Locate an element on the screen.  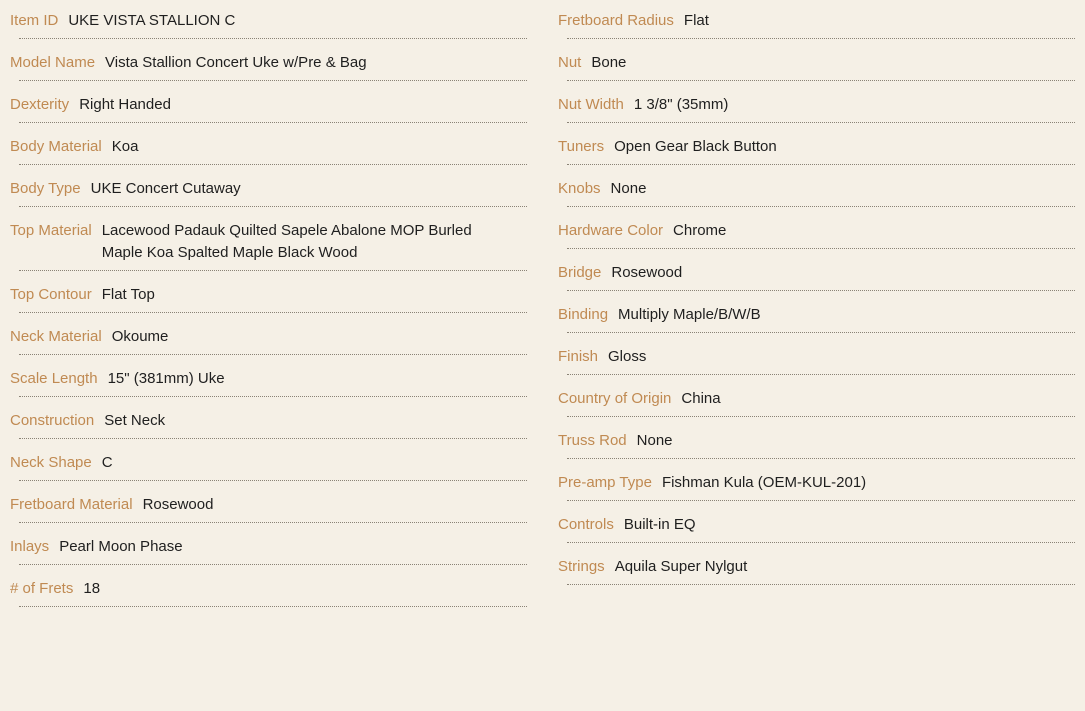
spec-label: Controls is located at coordinates (586, 524).